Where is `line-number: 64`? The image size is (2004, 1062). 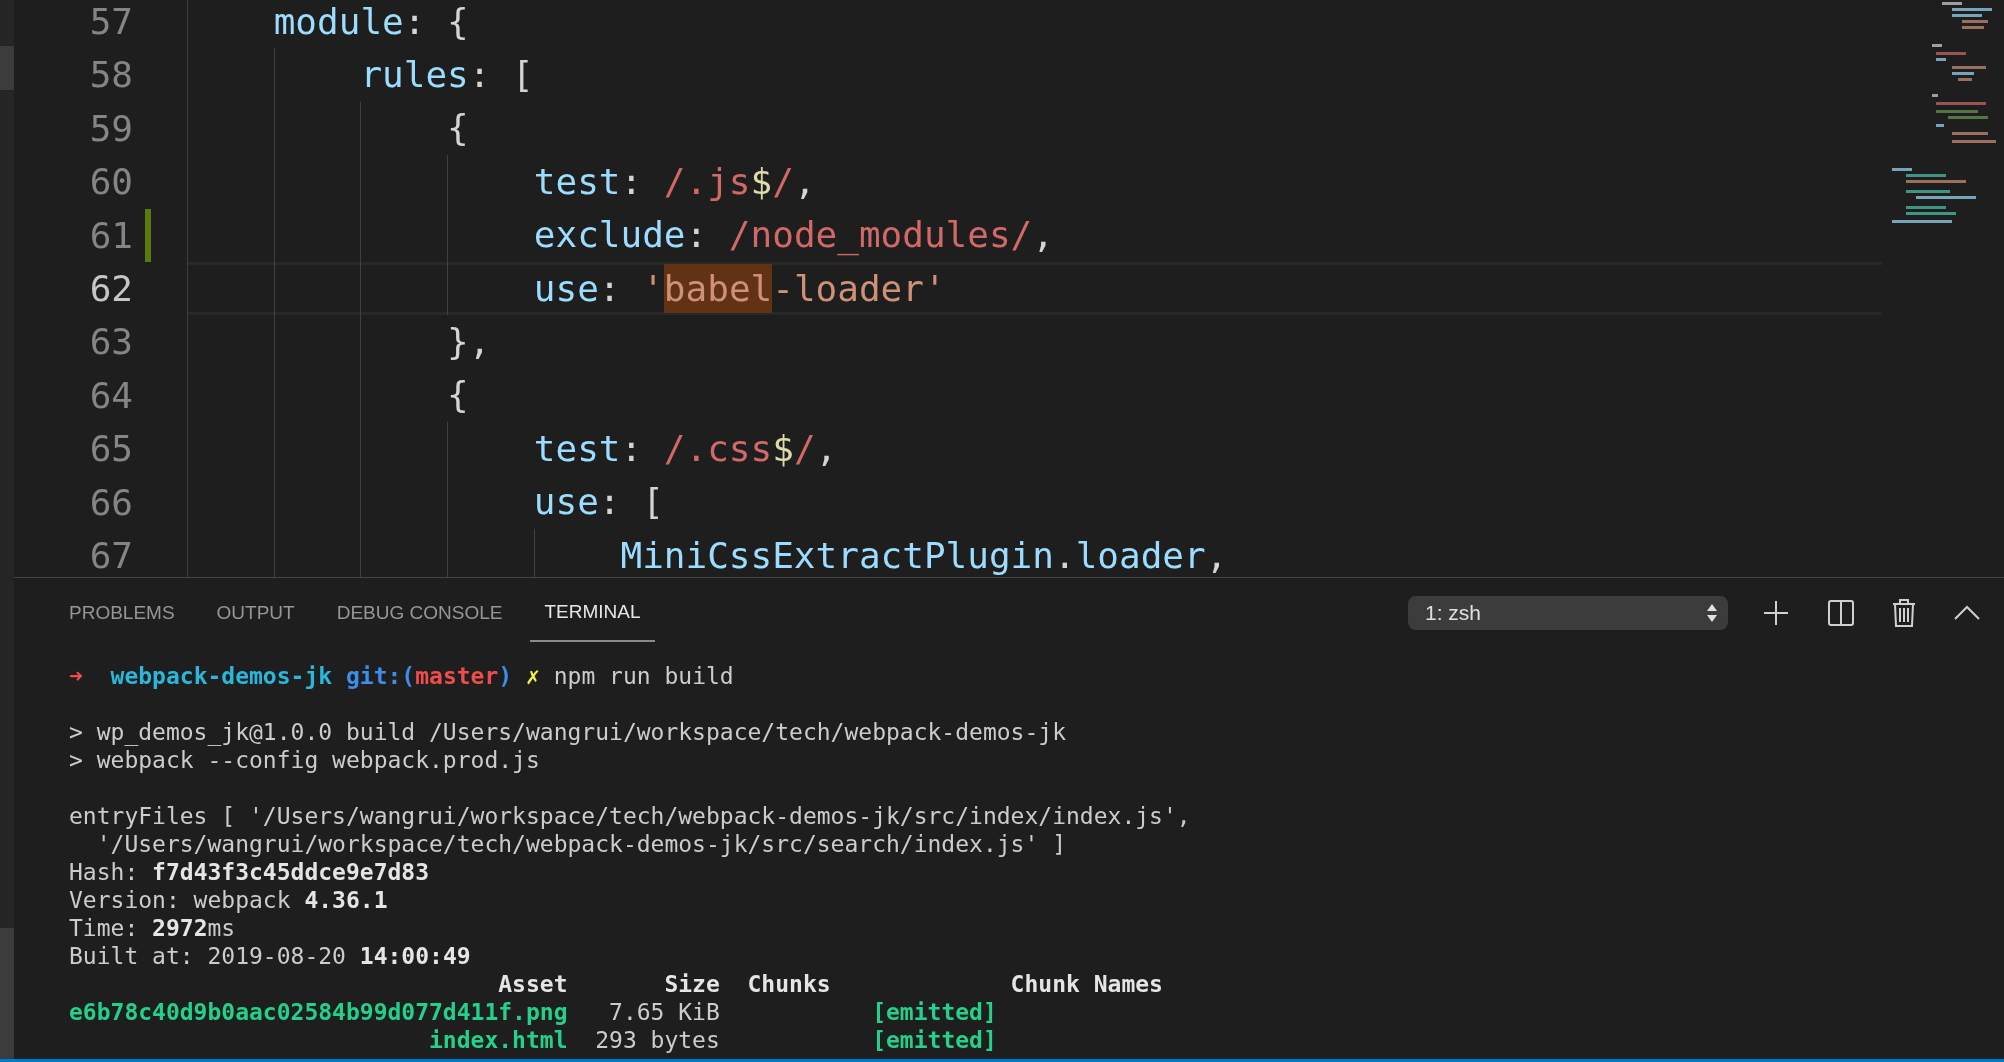
line-number: 64 is located at coordinates (110, 395).